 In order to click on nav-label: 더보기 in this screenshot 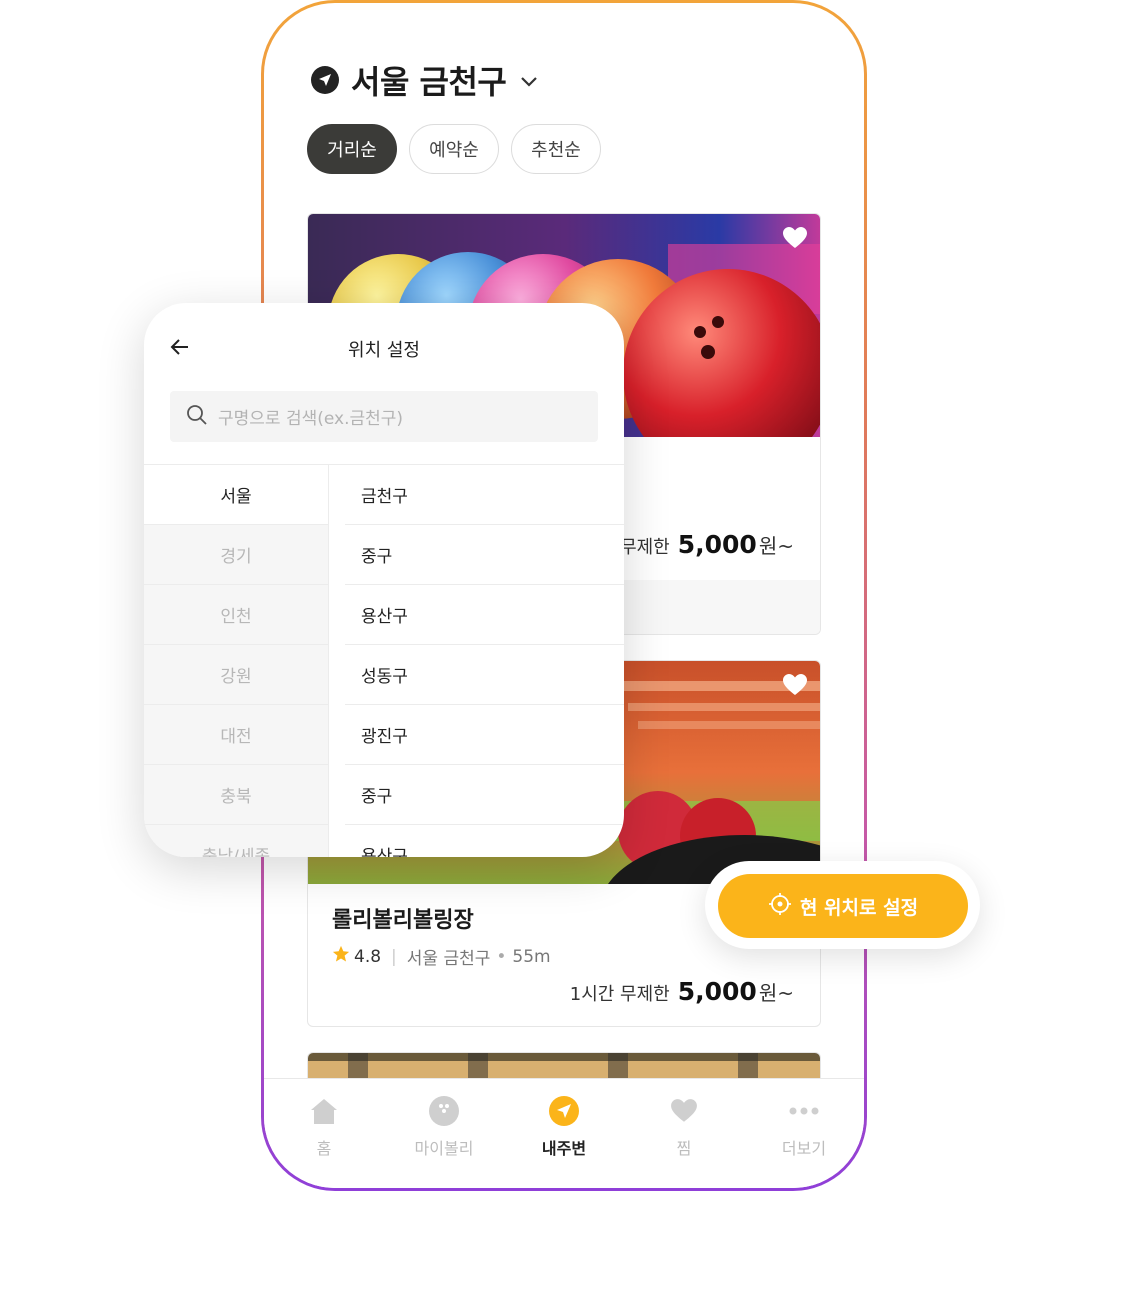, I will do `click(804, 1148)`.